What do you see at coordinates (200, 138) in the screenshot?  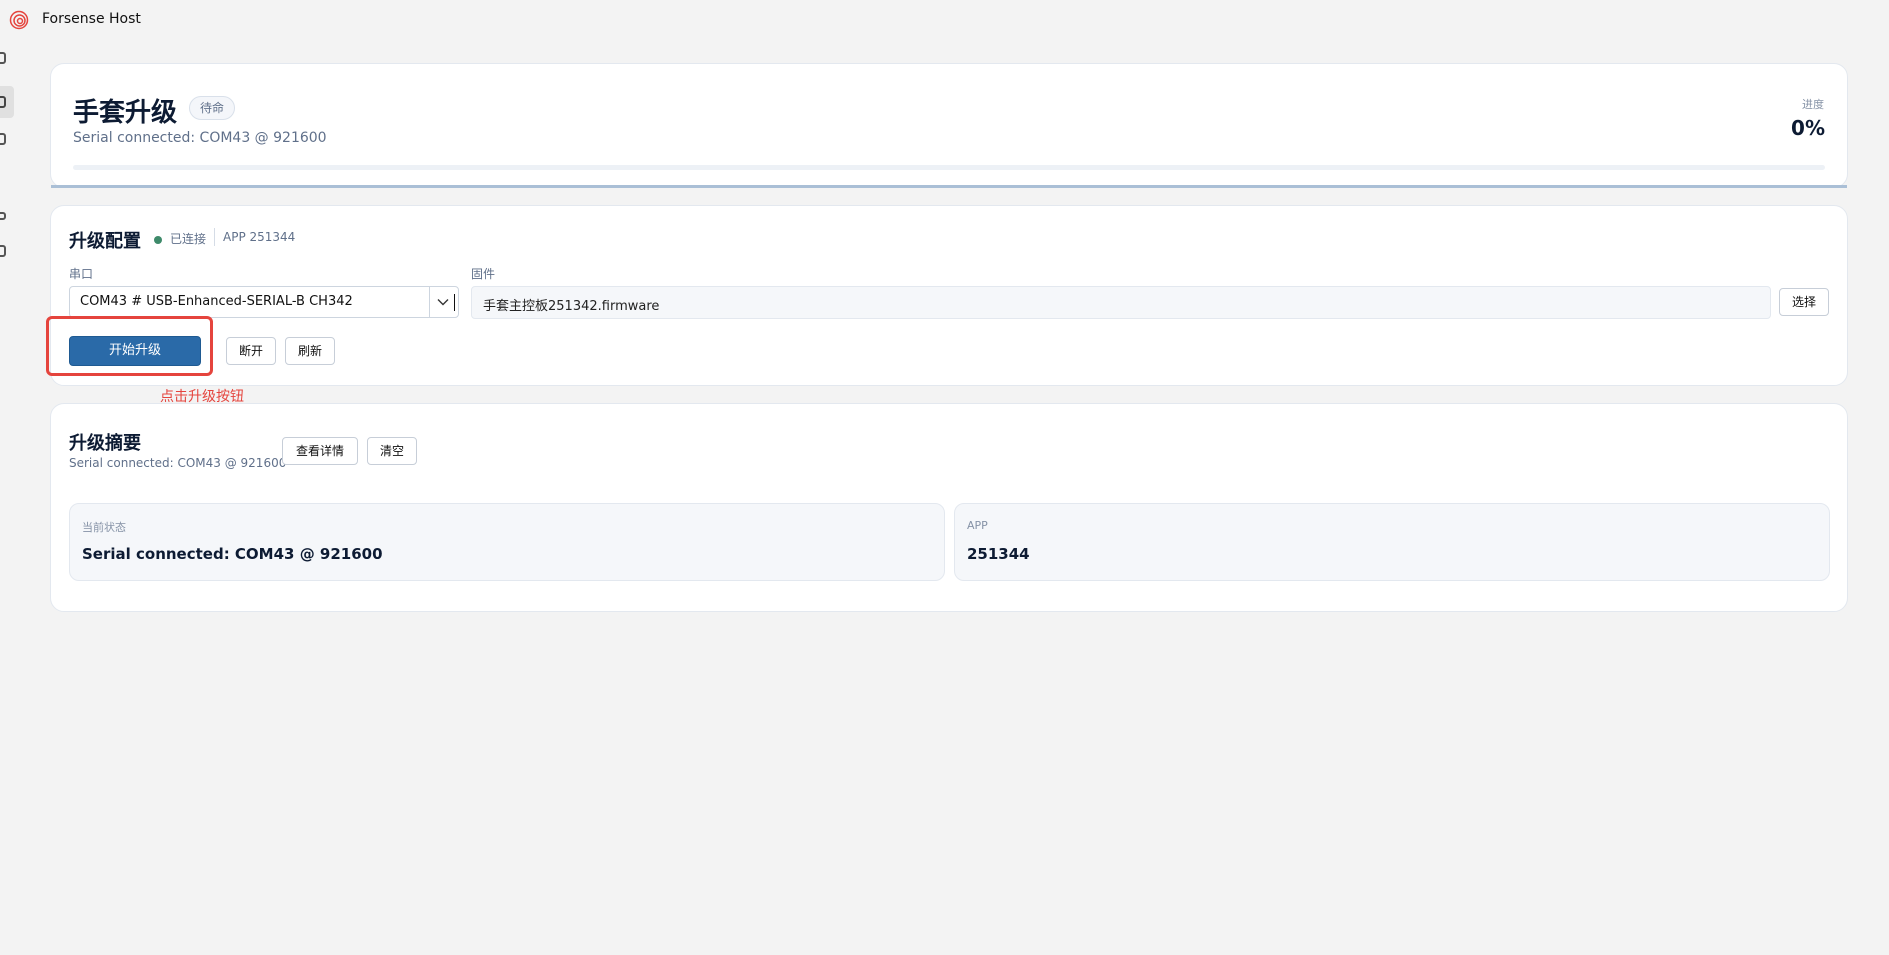 I see `connection-subtitle: Serial connected: COM43 @ 921600` at bounding box center [200, 138].